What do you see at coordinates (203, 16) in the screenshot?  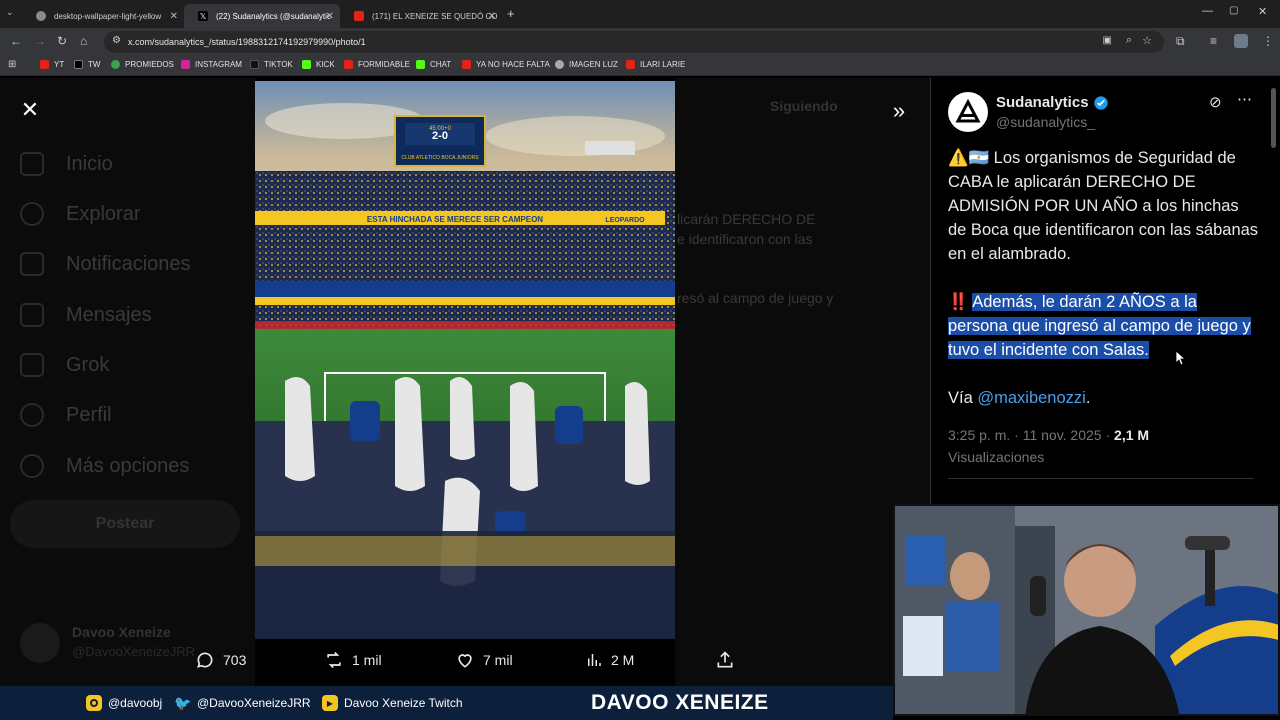 I see `x-logo-icon: 𝕏` at bounding box center [203, 16].